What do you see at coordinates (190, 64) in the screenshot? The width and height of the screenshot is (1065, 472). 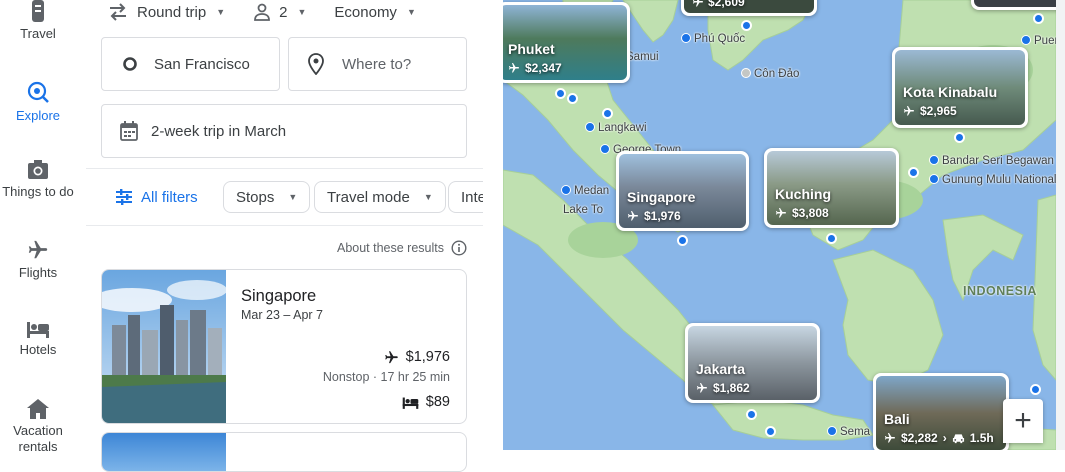 I see `origin-field: San Francisco` at bounding box center [190, 64].